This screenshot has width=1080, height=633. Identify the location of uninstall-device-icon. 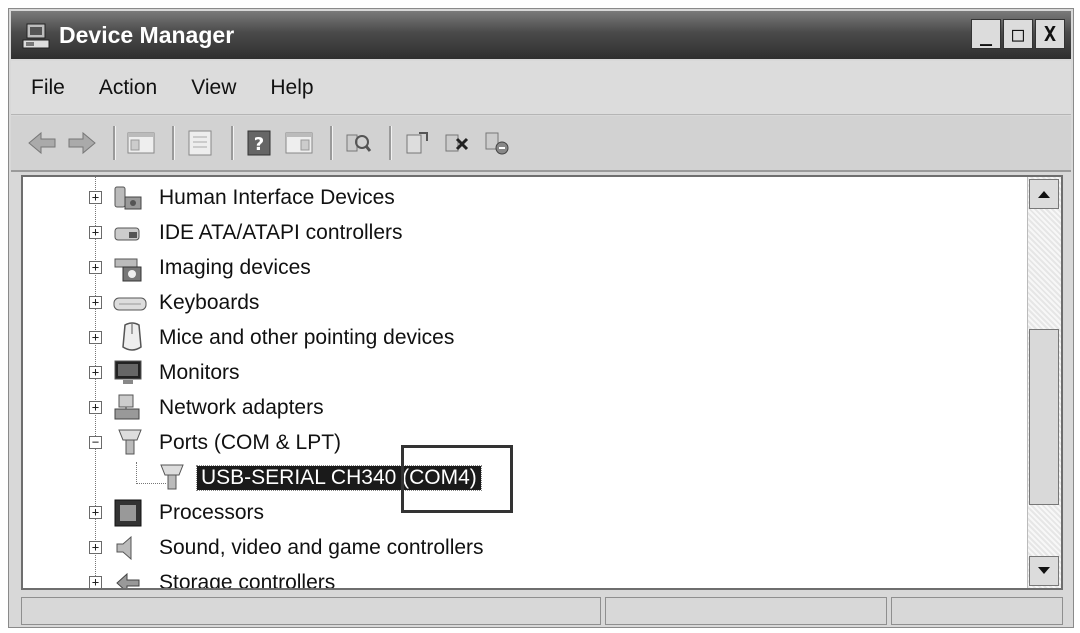
(497, 143).